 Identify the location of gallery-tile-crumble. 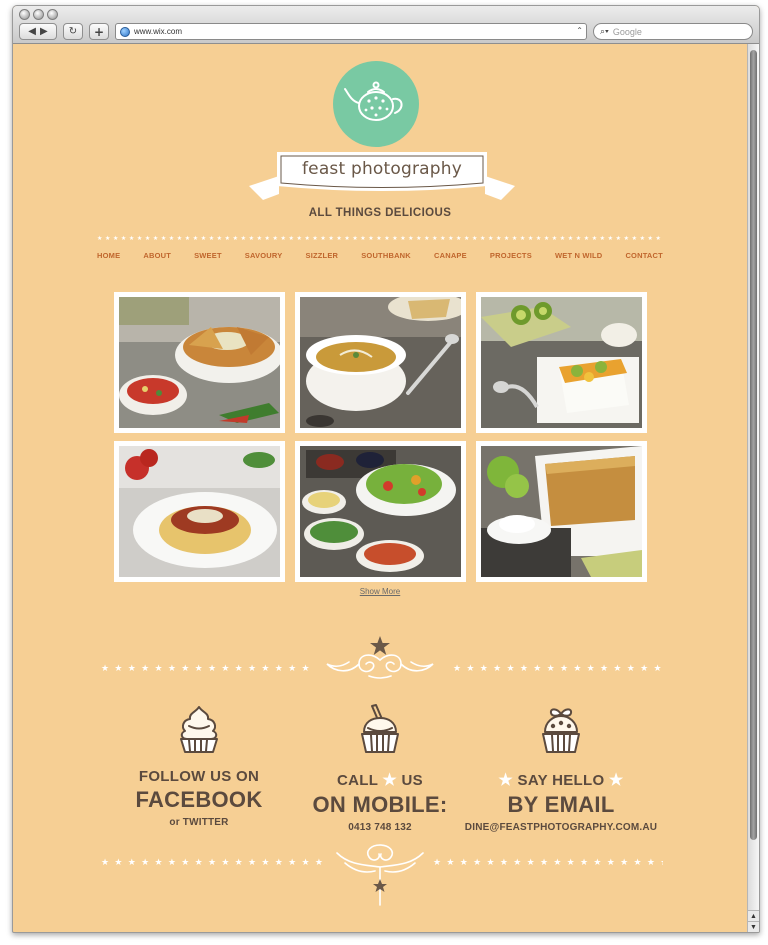
(561, 511).